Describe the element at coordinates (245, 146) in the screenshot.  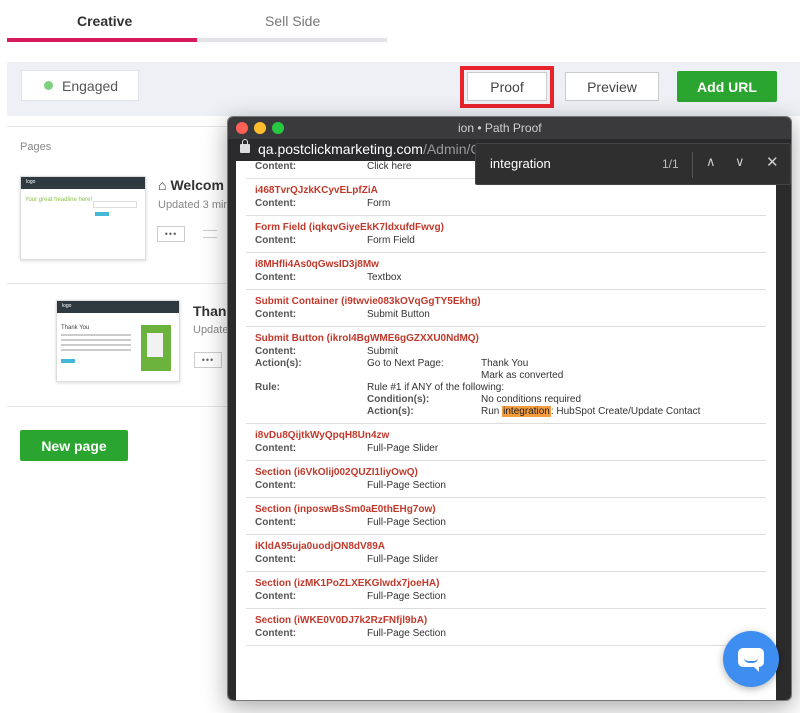
I see `lock-icon` at that location.